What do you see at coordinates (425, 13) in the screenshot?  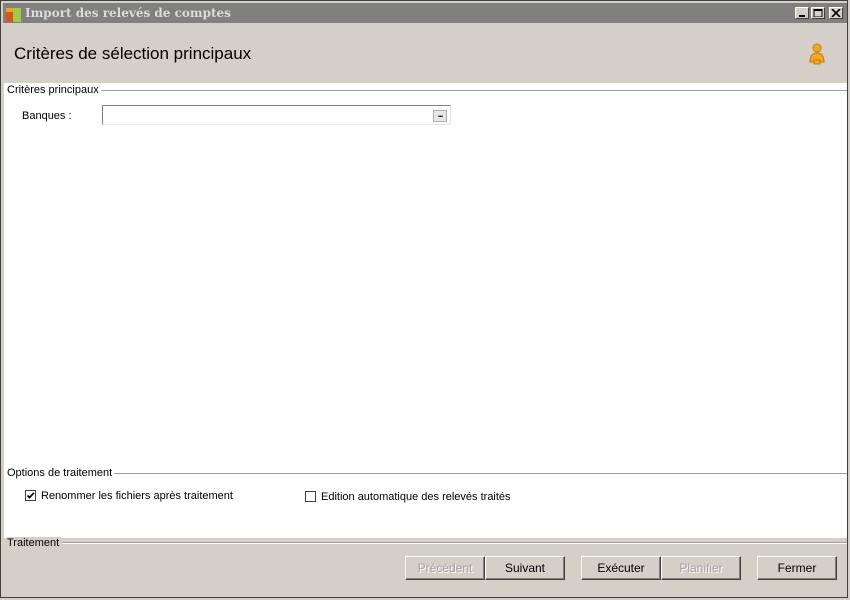 I see `title-bar: Import des relevés de comptes` at bounding box center [425, 13].